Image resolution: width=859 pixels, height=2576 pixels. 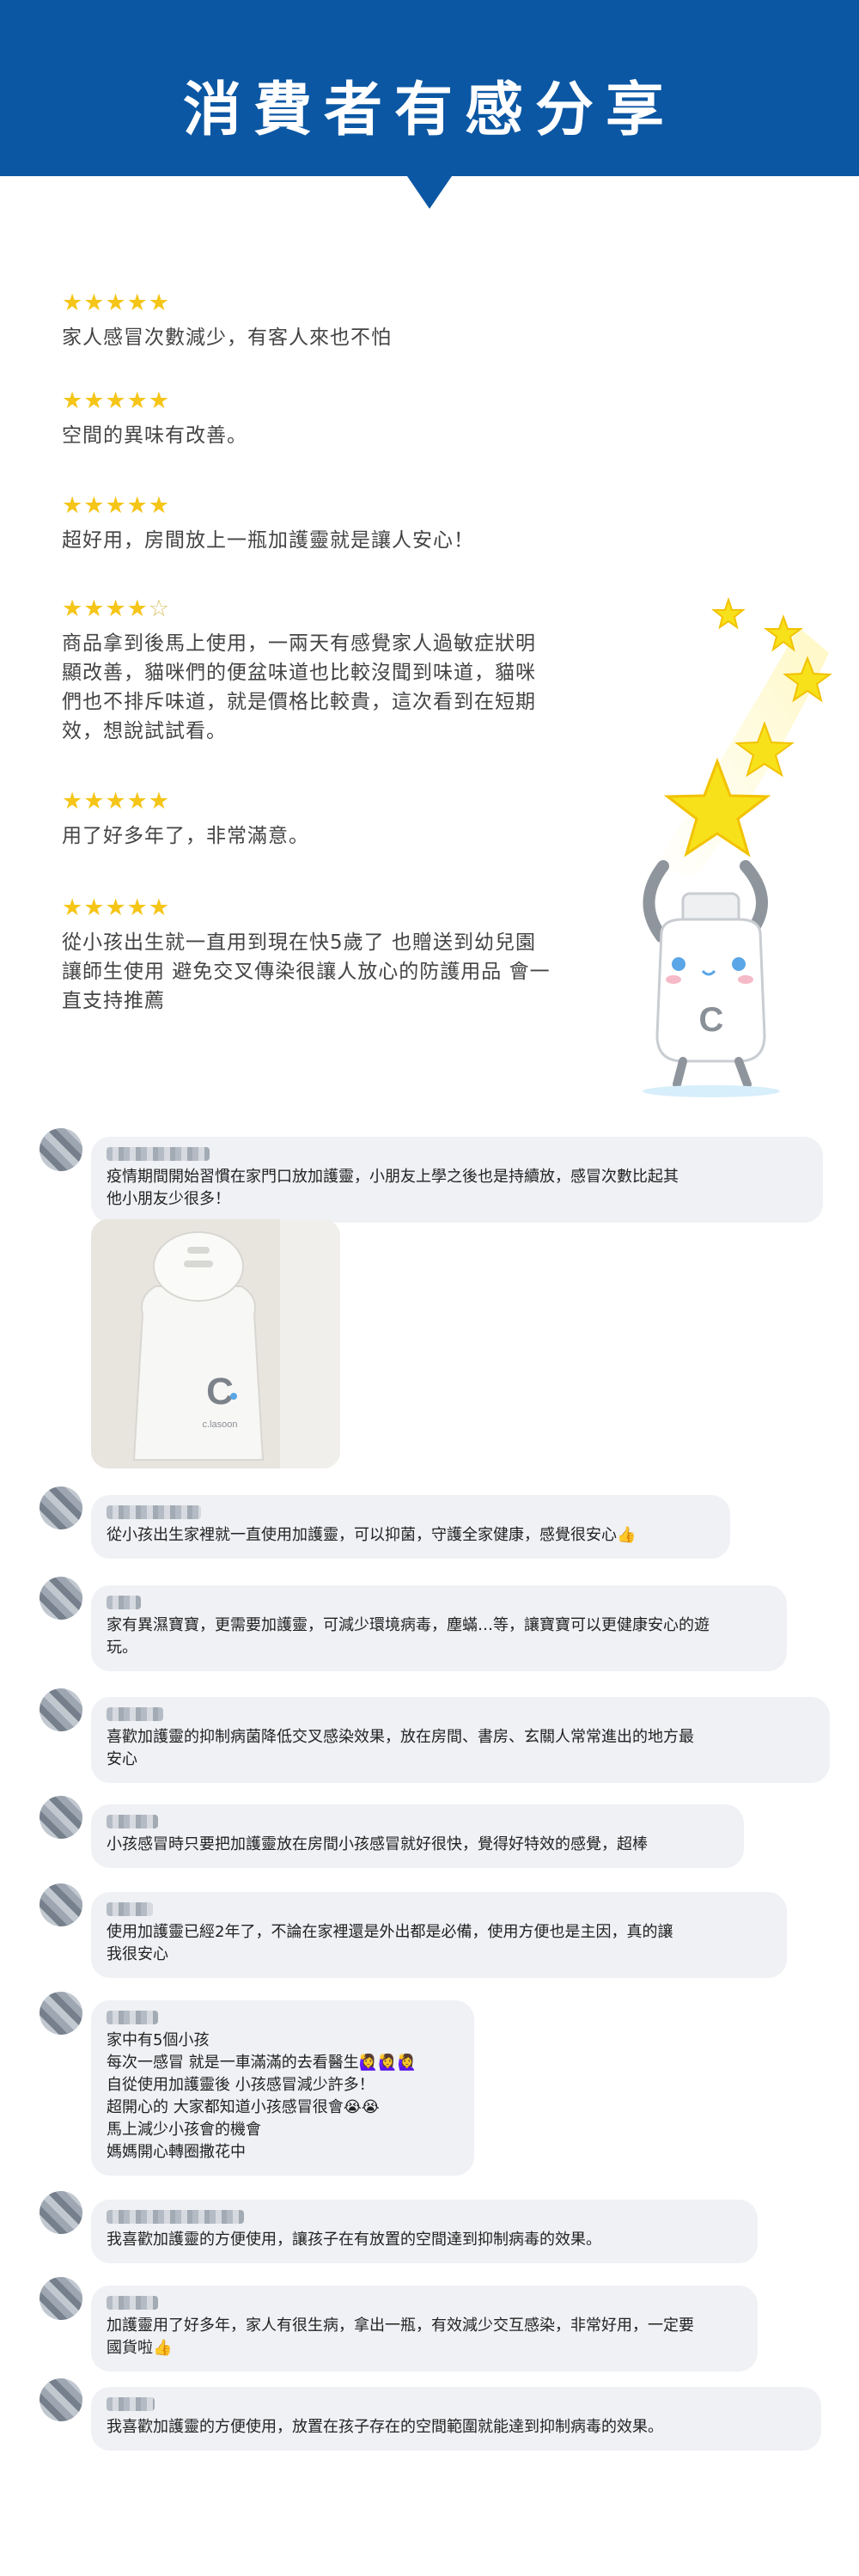 I want to click on review-text: 用了好多年了，非常滿意。, so click(x=186, y=836).